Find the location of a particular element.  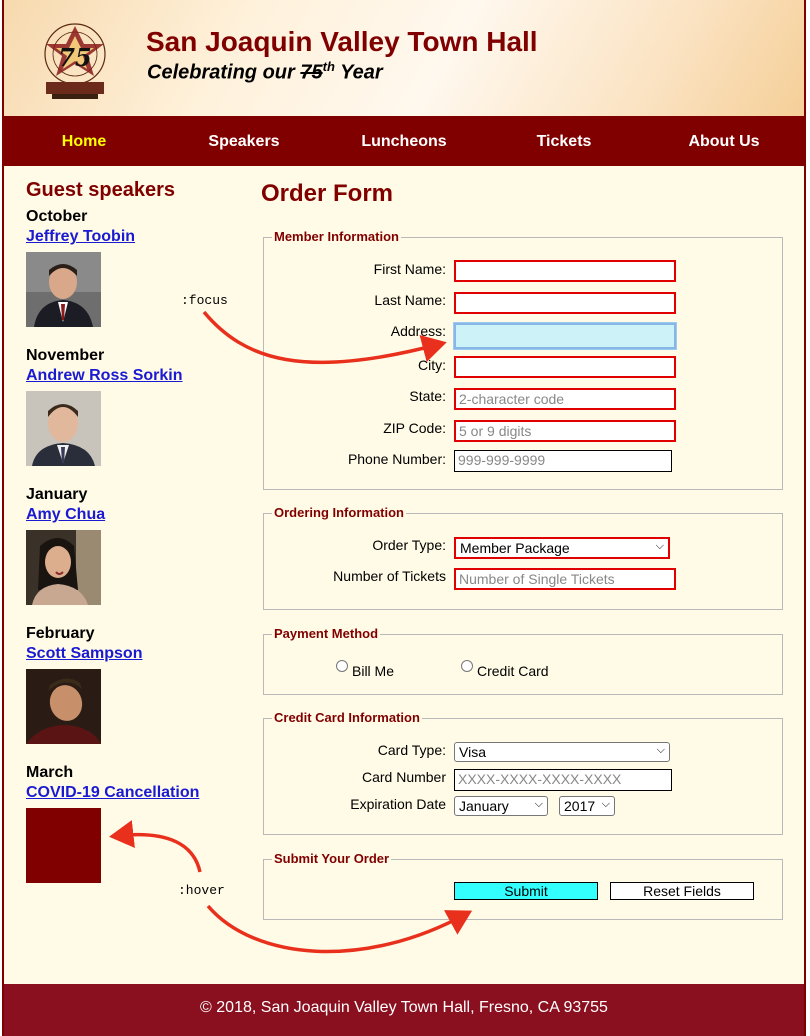

main-nav: Home Speakers Luncheons Tickets About Us is located at coordinates (404, 142).